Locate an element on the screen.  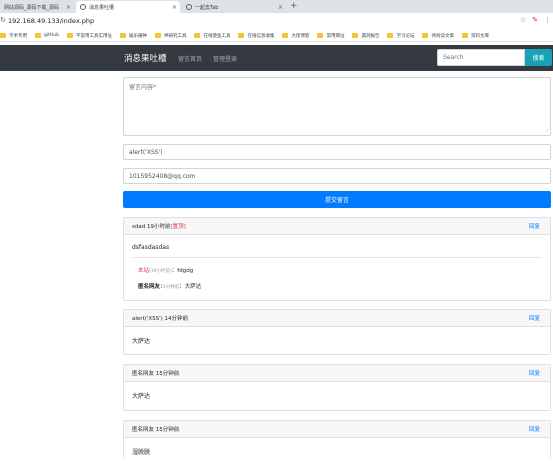
bookmark-item: 在线使鱼工具 is located at coordinates (212, 36).